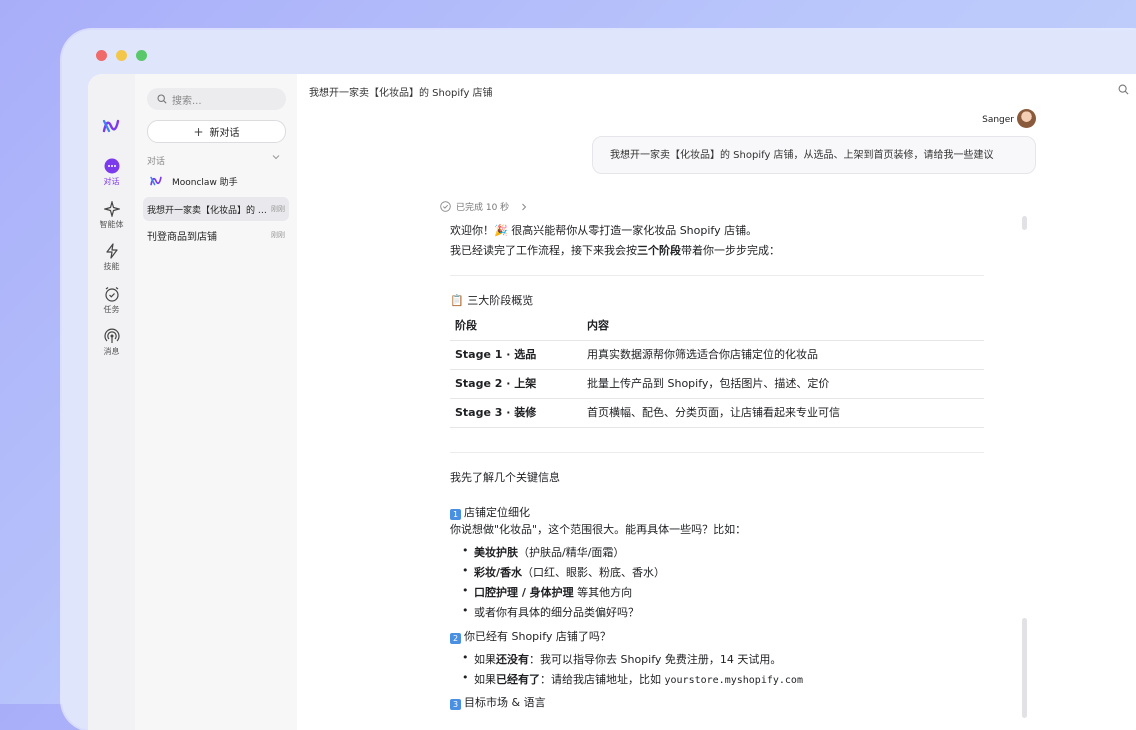 This screenshot has height=730, width=1136. What do you see at coordinates (496, 412) in the screenshot?
I see `table-cell: Stage 3 · 装修` at bounding box center [496, 412].